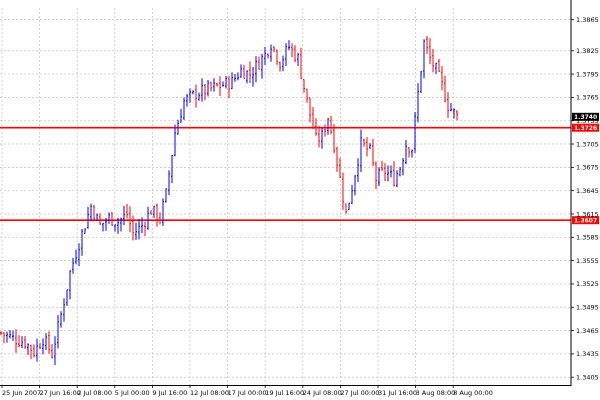 This screenshot has width=600, height=400. Describe the element at coordinates (587, 168) in the screenshot. I see `y-tick-label: 1.3675` at that location.